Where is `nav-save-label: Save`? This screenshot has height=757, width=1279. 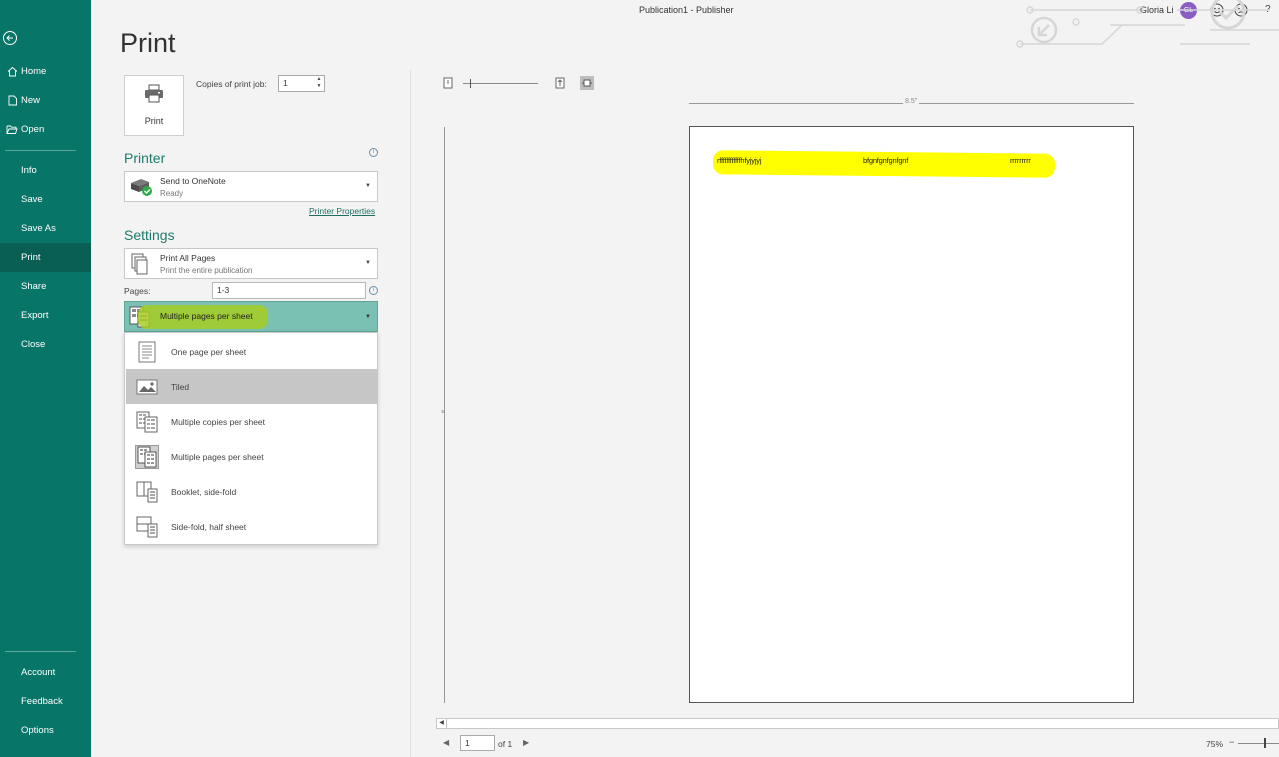 nav-save-label: Save is located at coordinates (32, 199).